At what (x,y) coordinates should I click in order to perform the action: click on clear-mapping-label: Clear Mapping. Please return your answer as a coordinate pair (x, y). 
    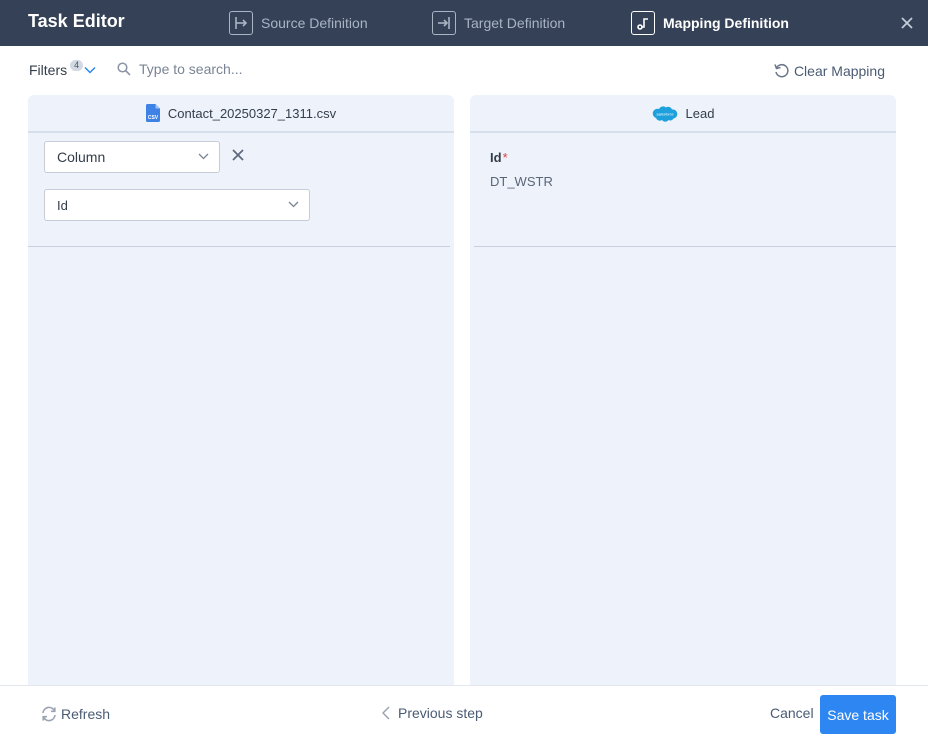
    Looking at the image, I should click on (839, 70).